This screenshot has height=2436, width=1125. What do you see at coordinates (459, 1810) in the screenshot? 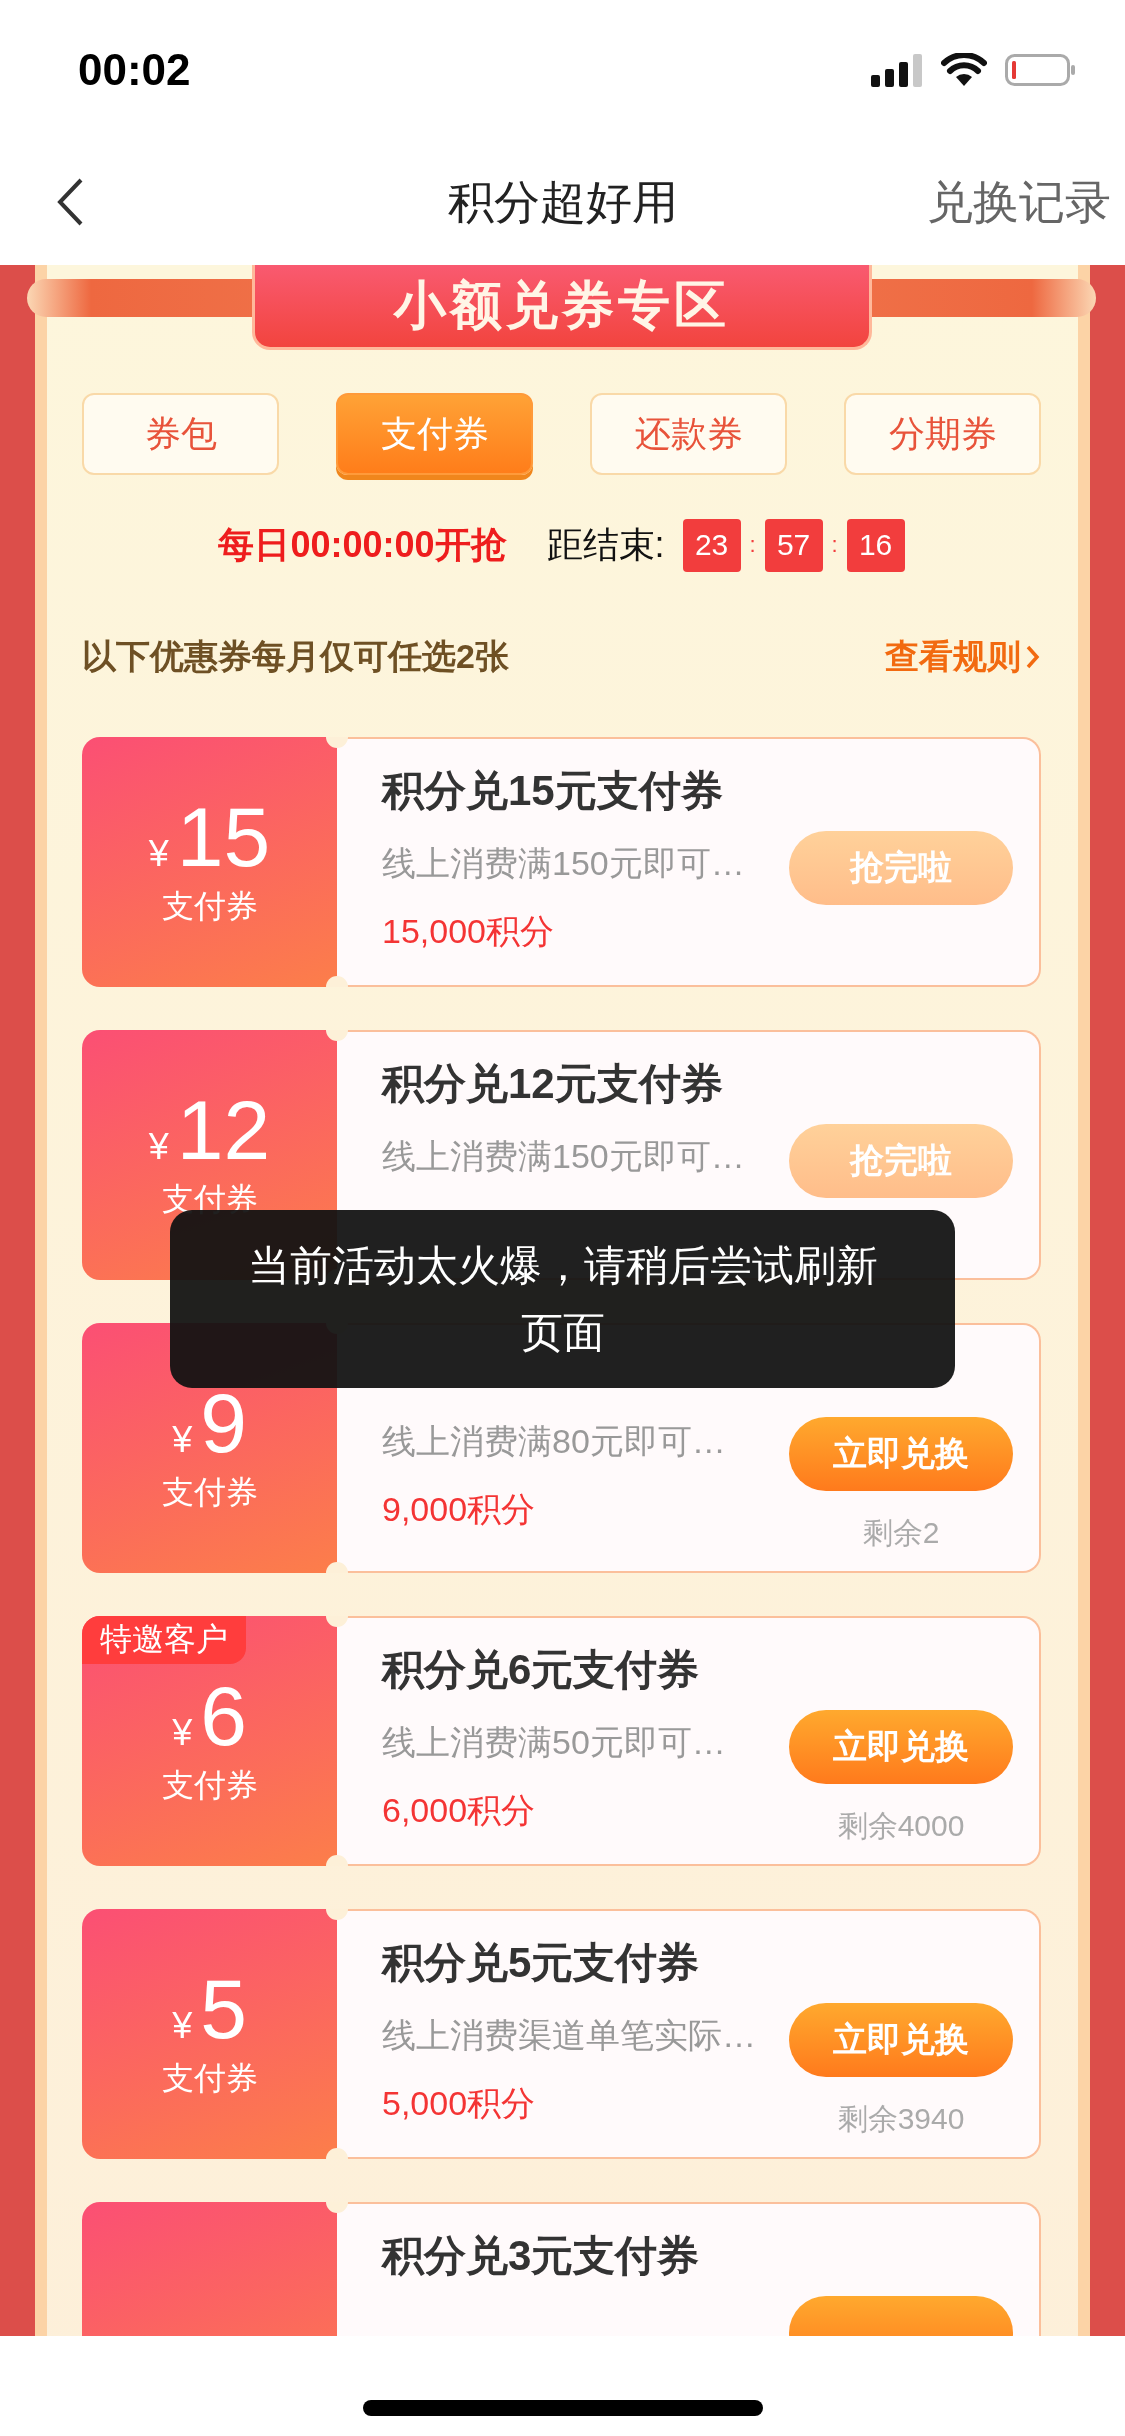
I see `points-cost: 6,000积分` at bounding box center [459, 1810].